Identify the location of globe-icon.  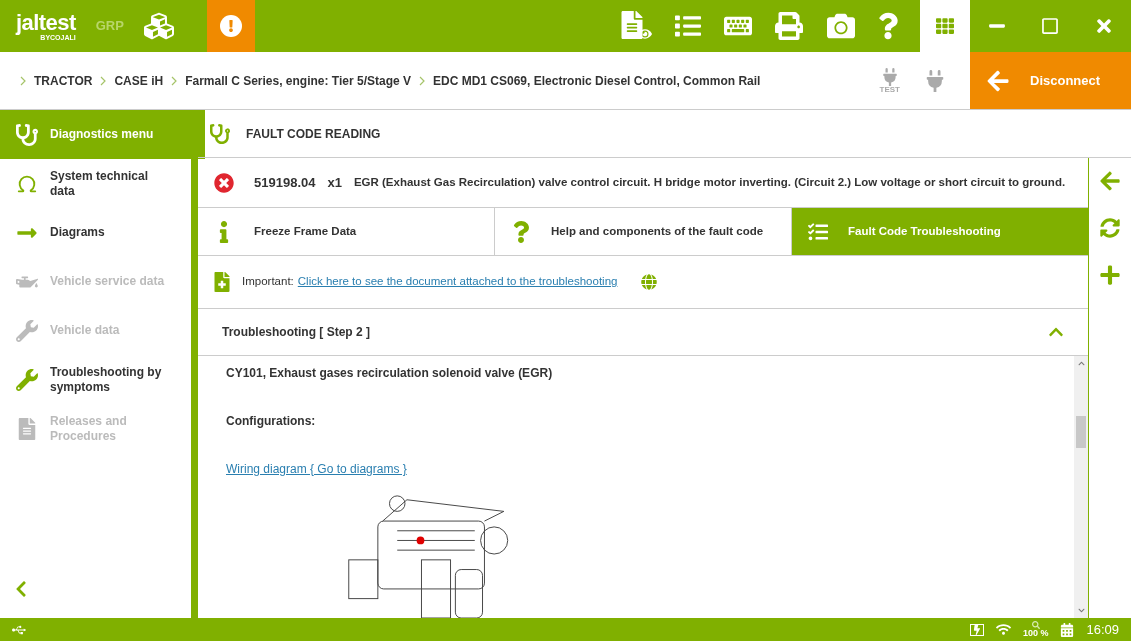
(649, 282).